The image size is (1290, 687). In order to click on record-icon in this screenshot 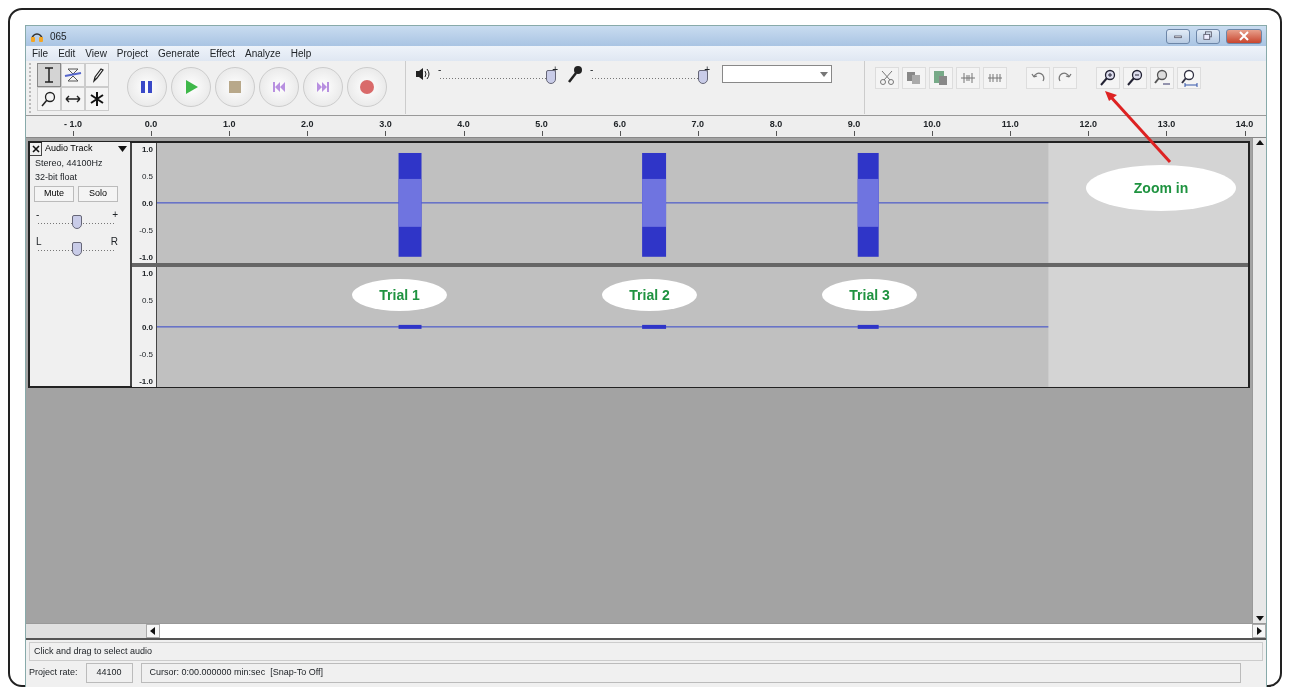, I will do `click(367, 87)`.